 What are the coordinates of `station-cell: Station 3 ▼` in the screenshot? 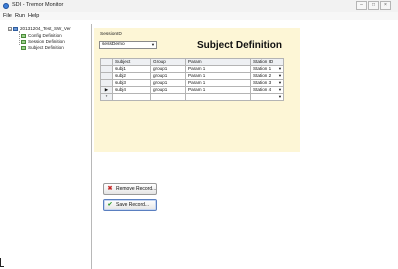 It's located at (267, 83).